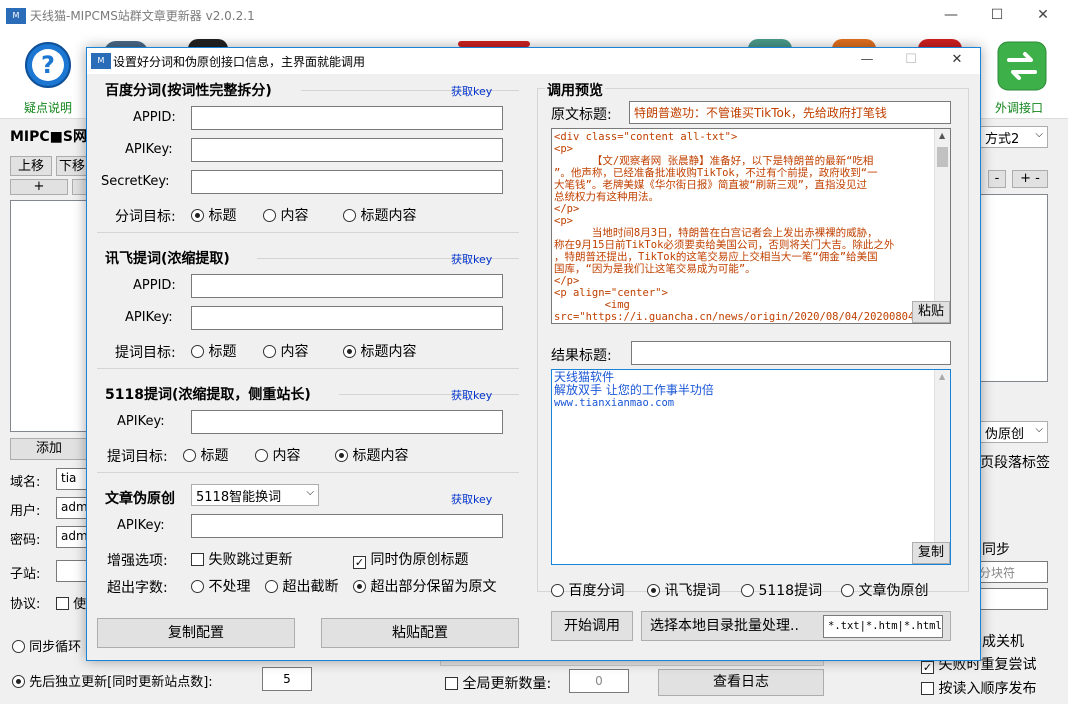 The height and width of the screenshot is (704, 1068). Describe the element at coordinates (997, 15) in the screenshot. I see `main-maximize-button: ☐` at that location.